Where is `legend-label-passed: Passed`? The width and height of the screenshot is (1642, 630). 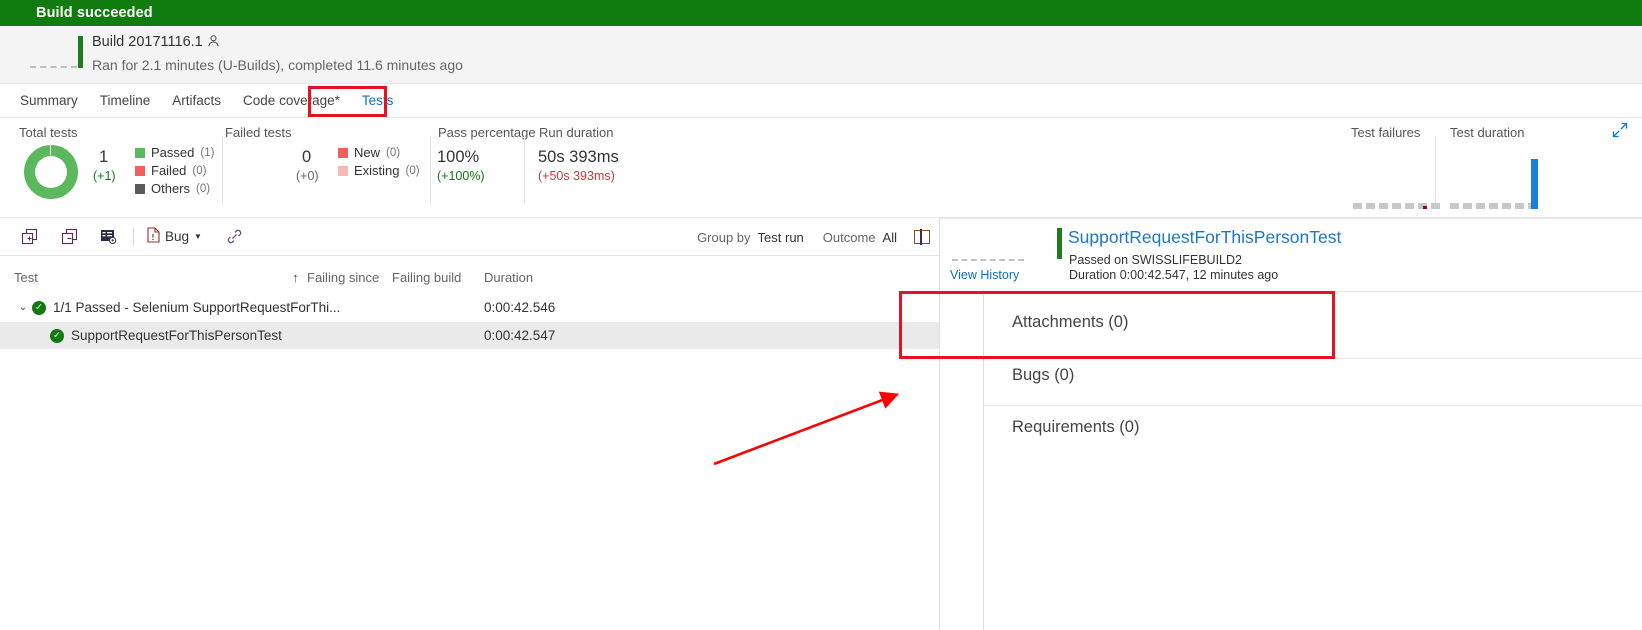
legend-label-passed: Passed is located at coordinates (173, 152).